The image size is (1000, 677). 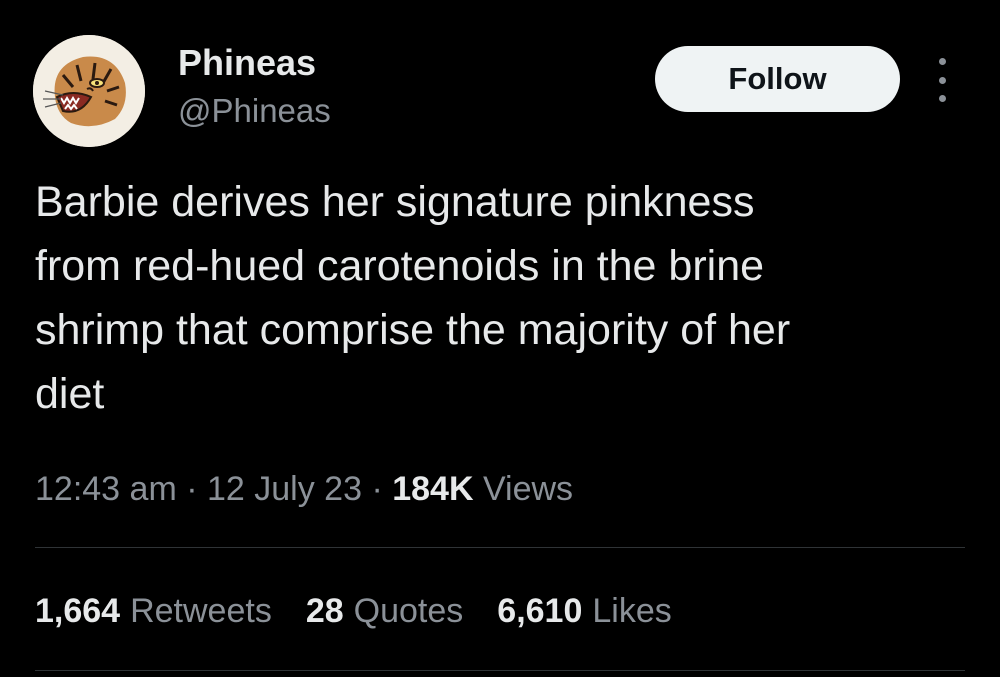 I want to click on follow-button: Follow, so click(x=777, y=79).